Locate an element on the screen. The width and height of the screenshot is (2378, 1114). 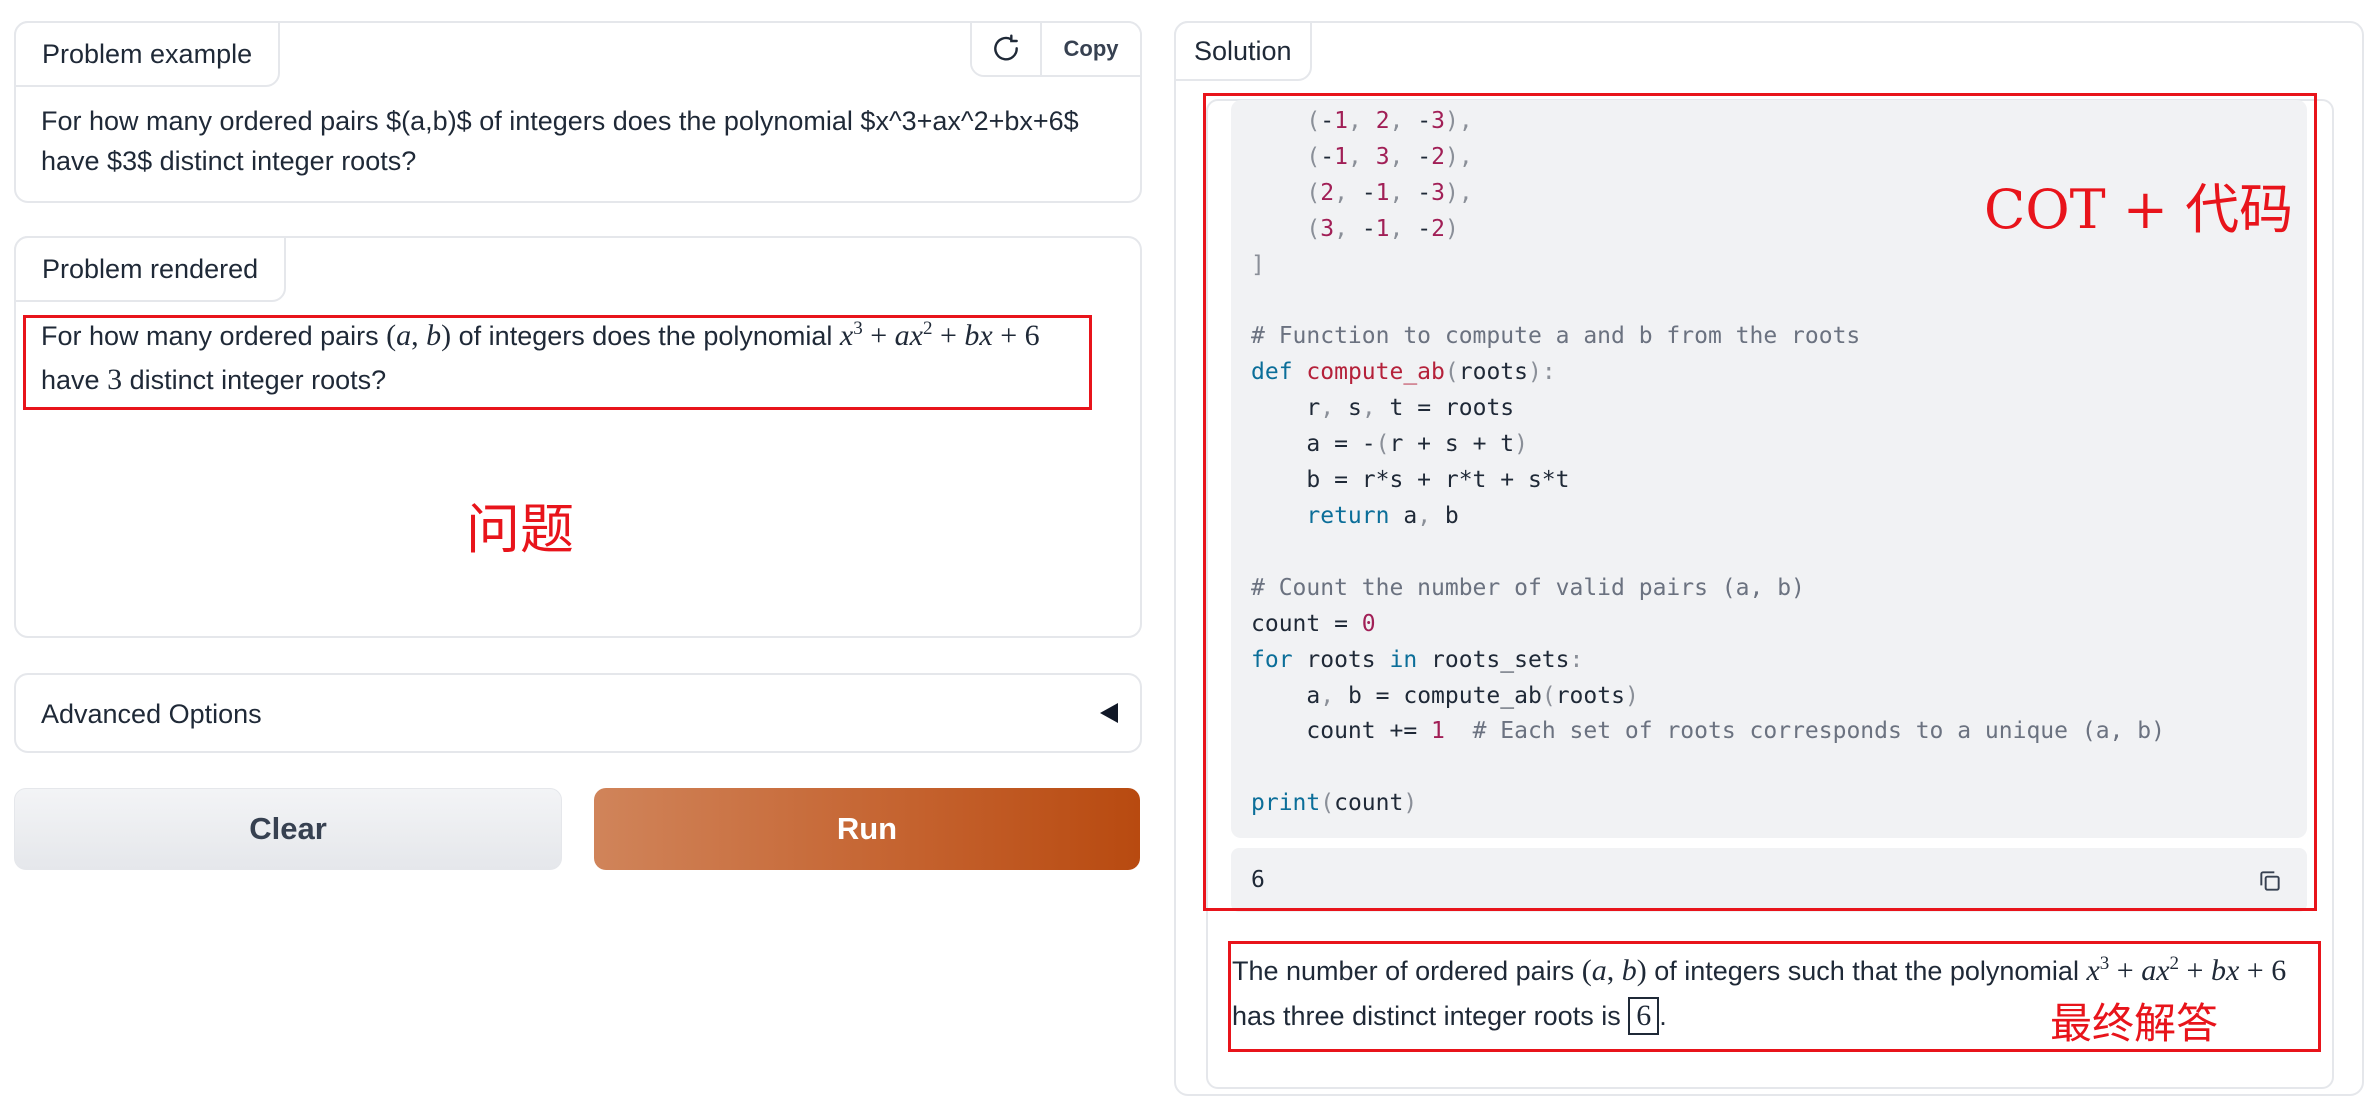
clear-button: Clear is located at coordinates (288, 829).